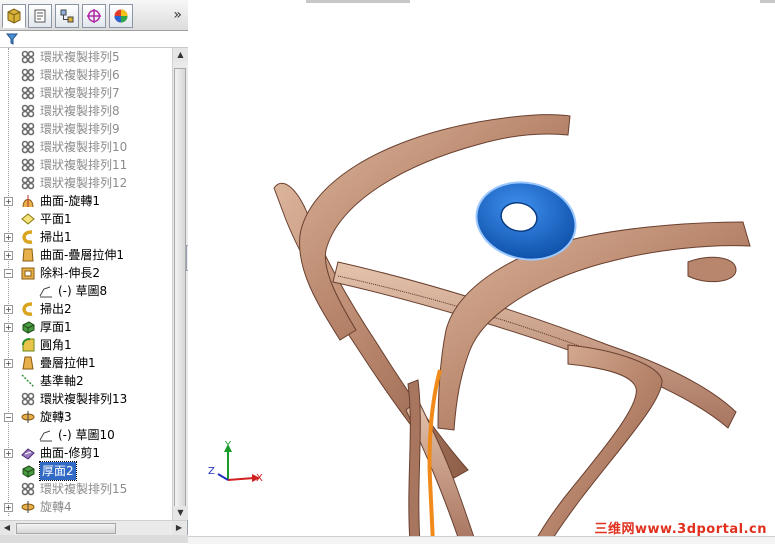 This screenshot has width=775, height=544. What do you see at coordinates (712, 269) in the screenshot?
I see `model-band-curl` at bounding box center [712, 269].